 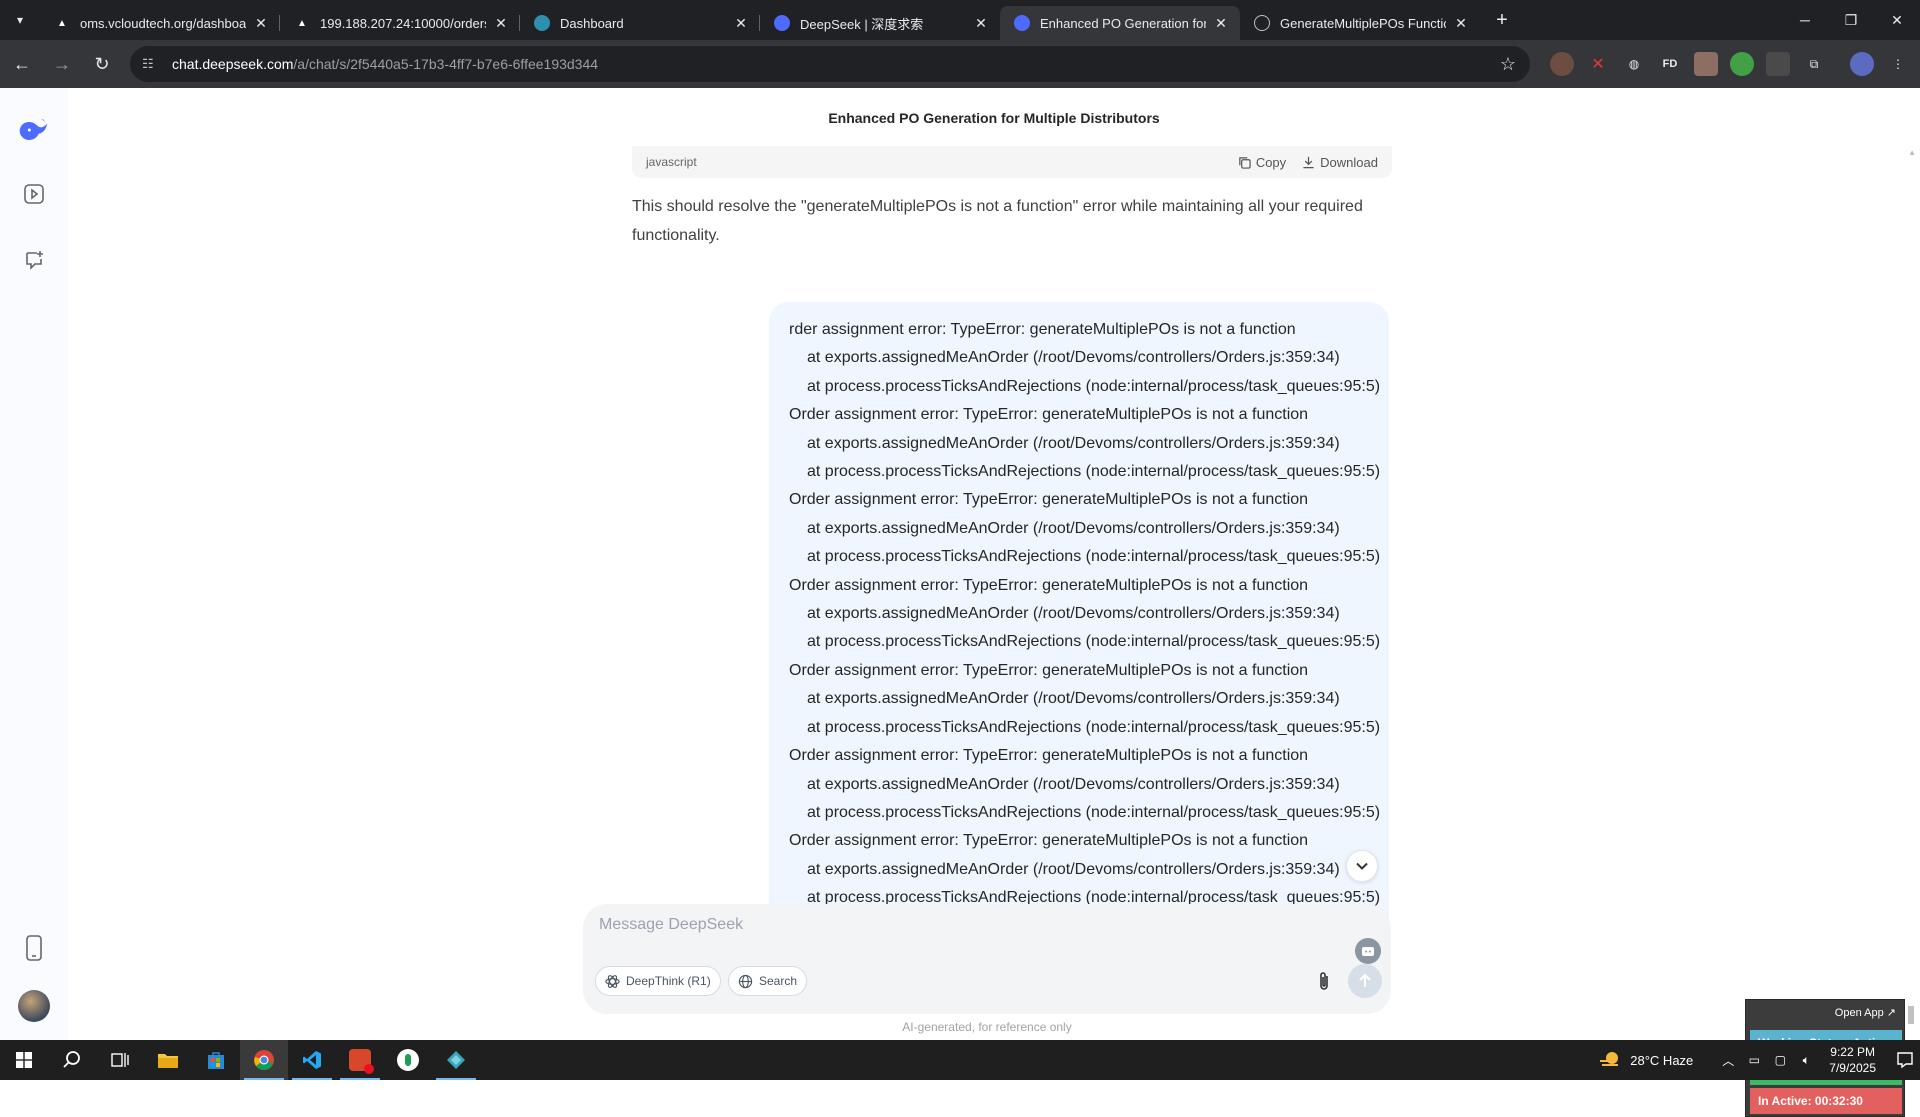 I want to click on message-input: Message DeepSeek, so click(x=671, y=925).